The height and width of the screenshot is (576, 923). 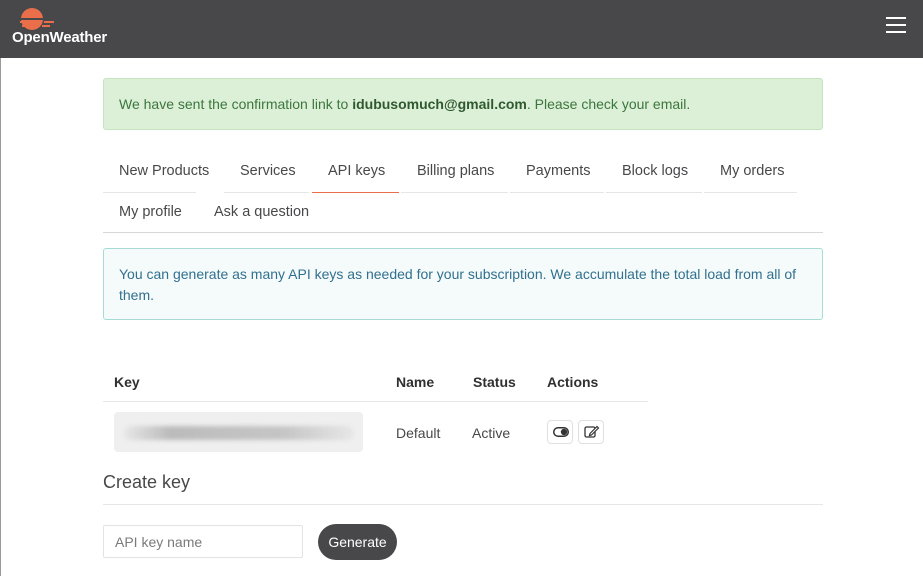 What do you see at coordinates (236, 104) in the screenshot?
I see `alert-text-prefix: We have sent the confirmation link to` at bounding box center [236, 104].